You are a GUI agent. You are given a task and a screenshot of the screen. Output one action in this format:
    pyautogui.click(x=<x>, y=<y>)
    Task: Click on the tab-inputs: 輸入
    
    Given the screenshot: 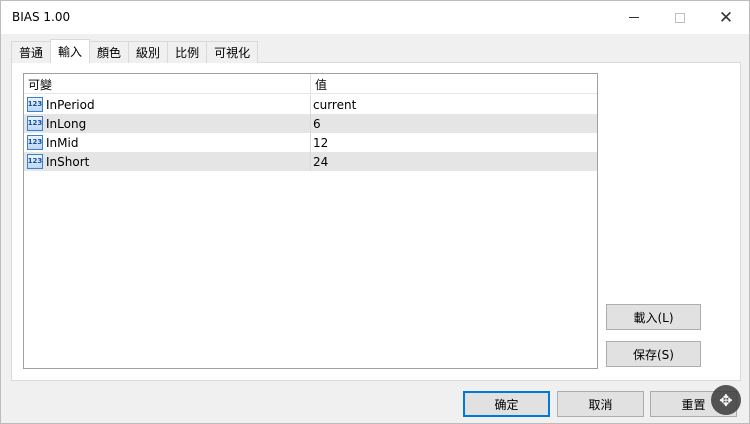 What is the action you would take?
    pyautogui.click(x=70, y=51)
    